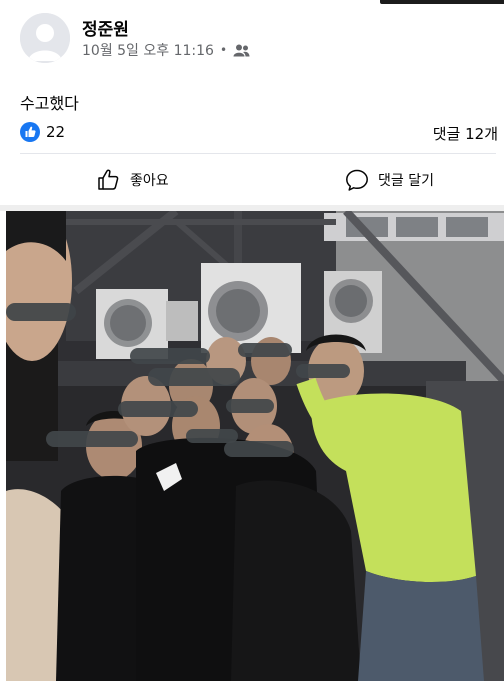 The image size is (504, 684). What do you see at coordinates (260, 132) in the screenshot?
I see `reactions-row: 22 댓글 12개` at bounding box center [260, 132].